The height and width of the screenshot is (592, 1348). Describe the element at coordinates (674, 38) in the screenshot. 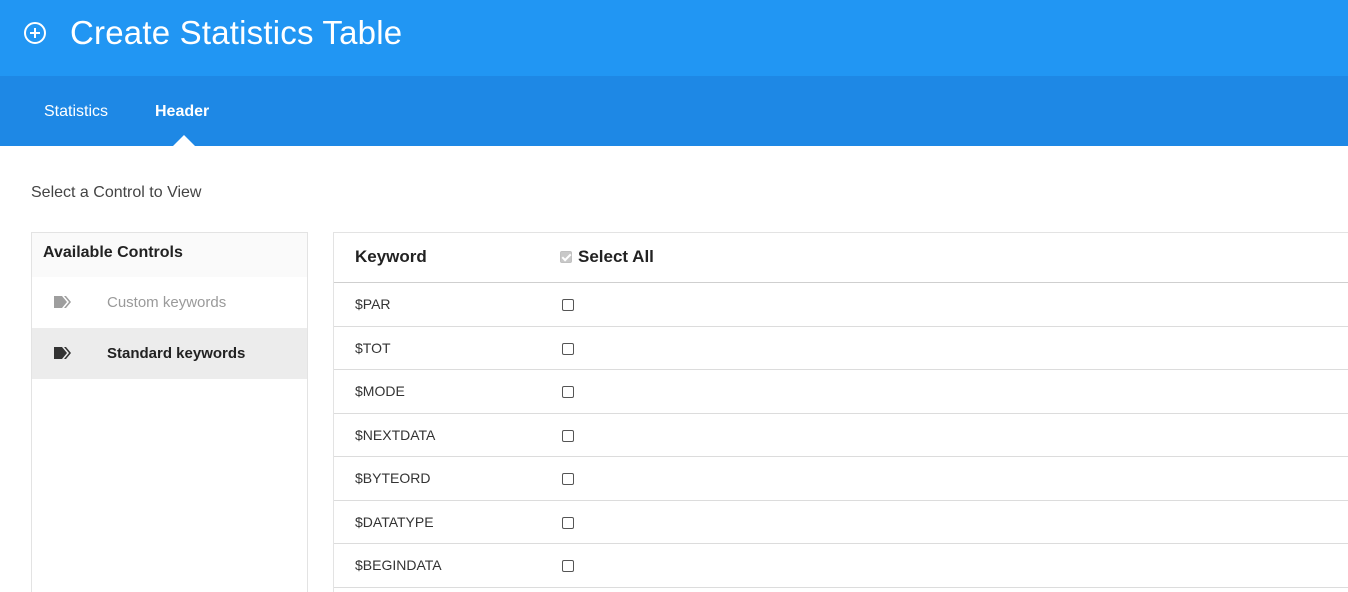

I see `title-bar: Create Statistics Table` at that location.